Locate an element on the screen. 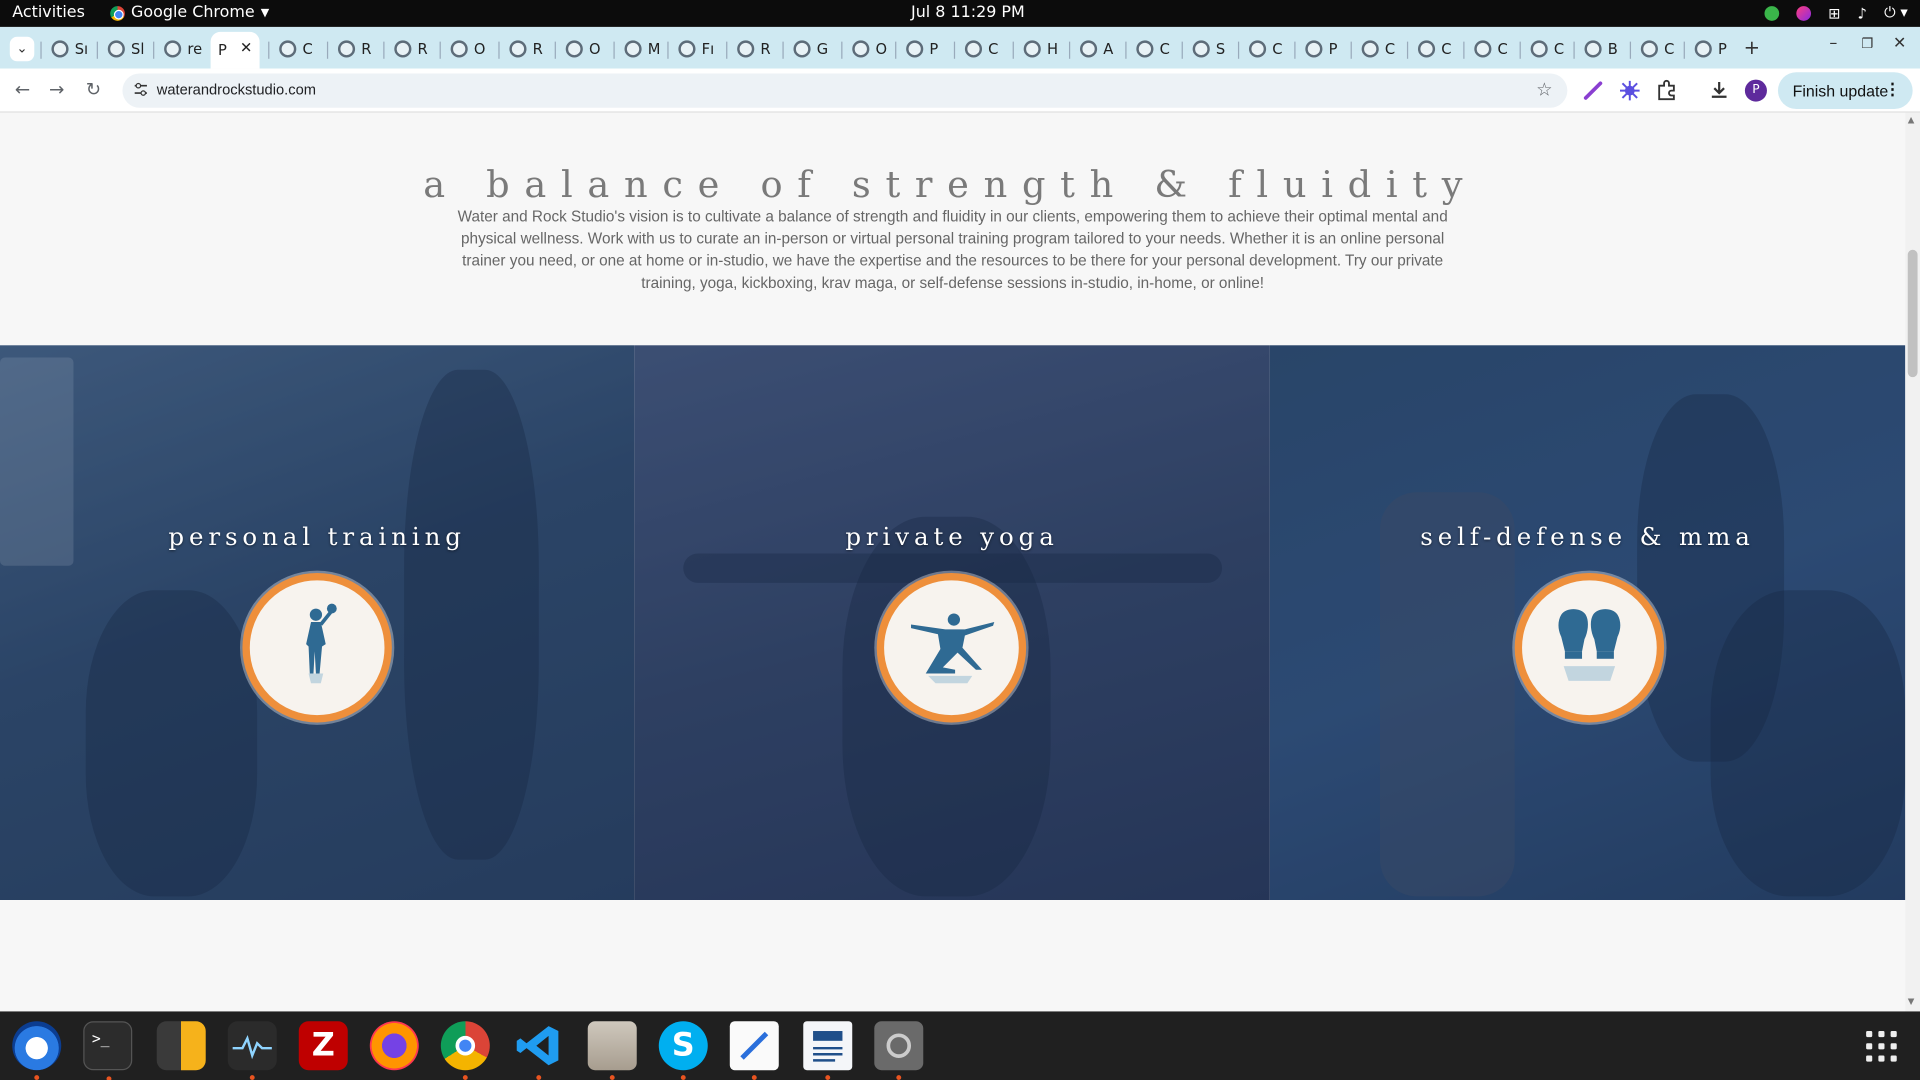 The width and height of the screenshot is (1920, 1080). browser-tab: Sı is located at coordinates (66, 49).